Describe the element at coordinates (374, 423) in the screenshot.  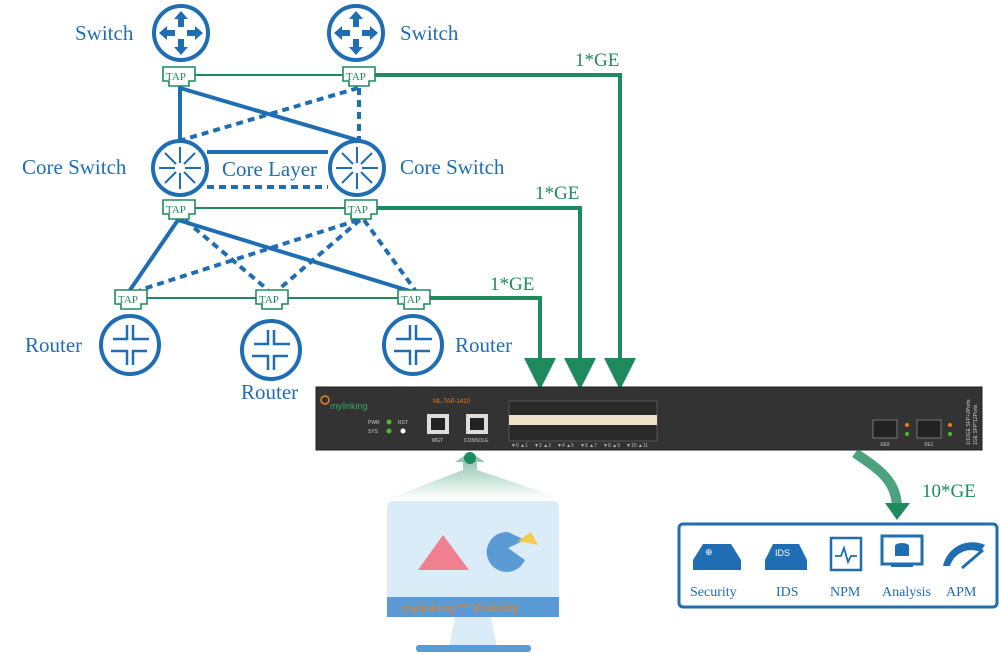
I see `svg-text: PWR` at that location.